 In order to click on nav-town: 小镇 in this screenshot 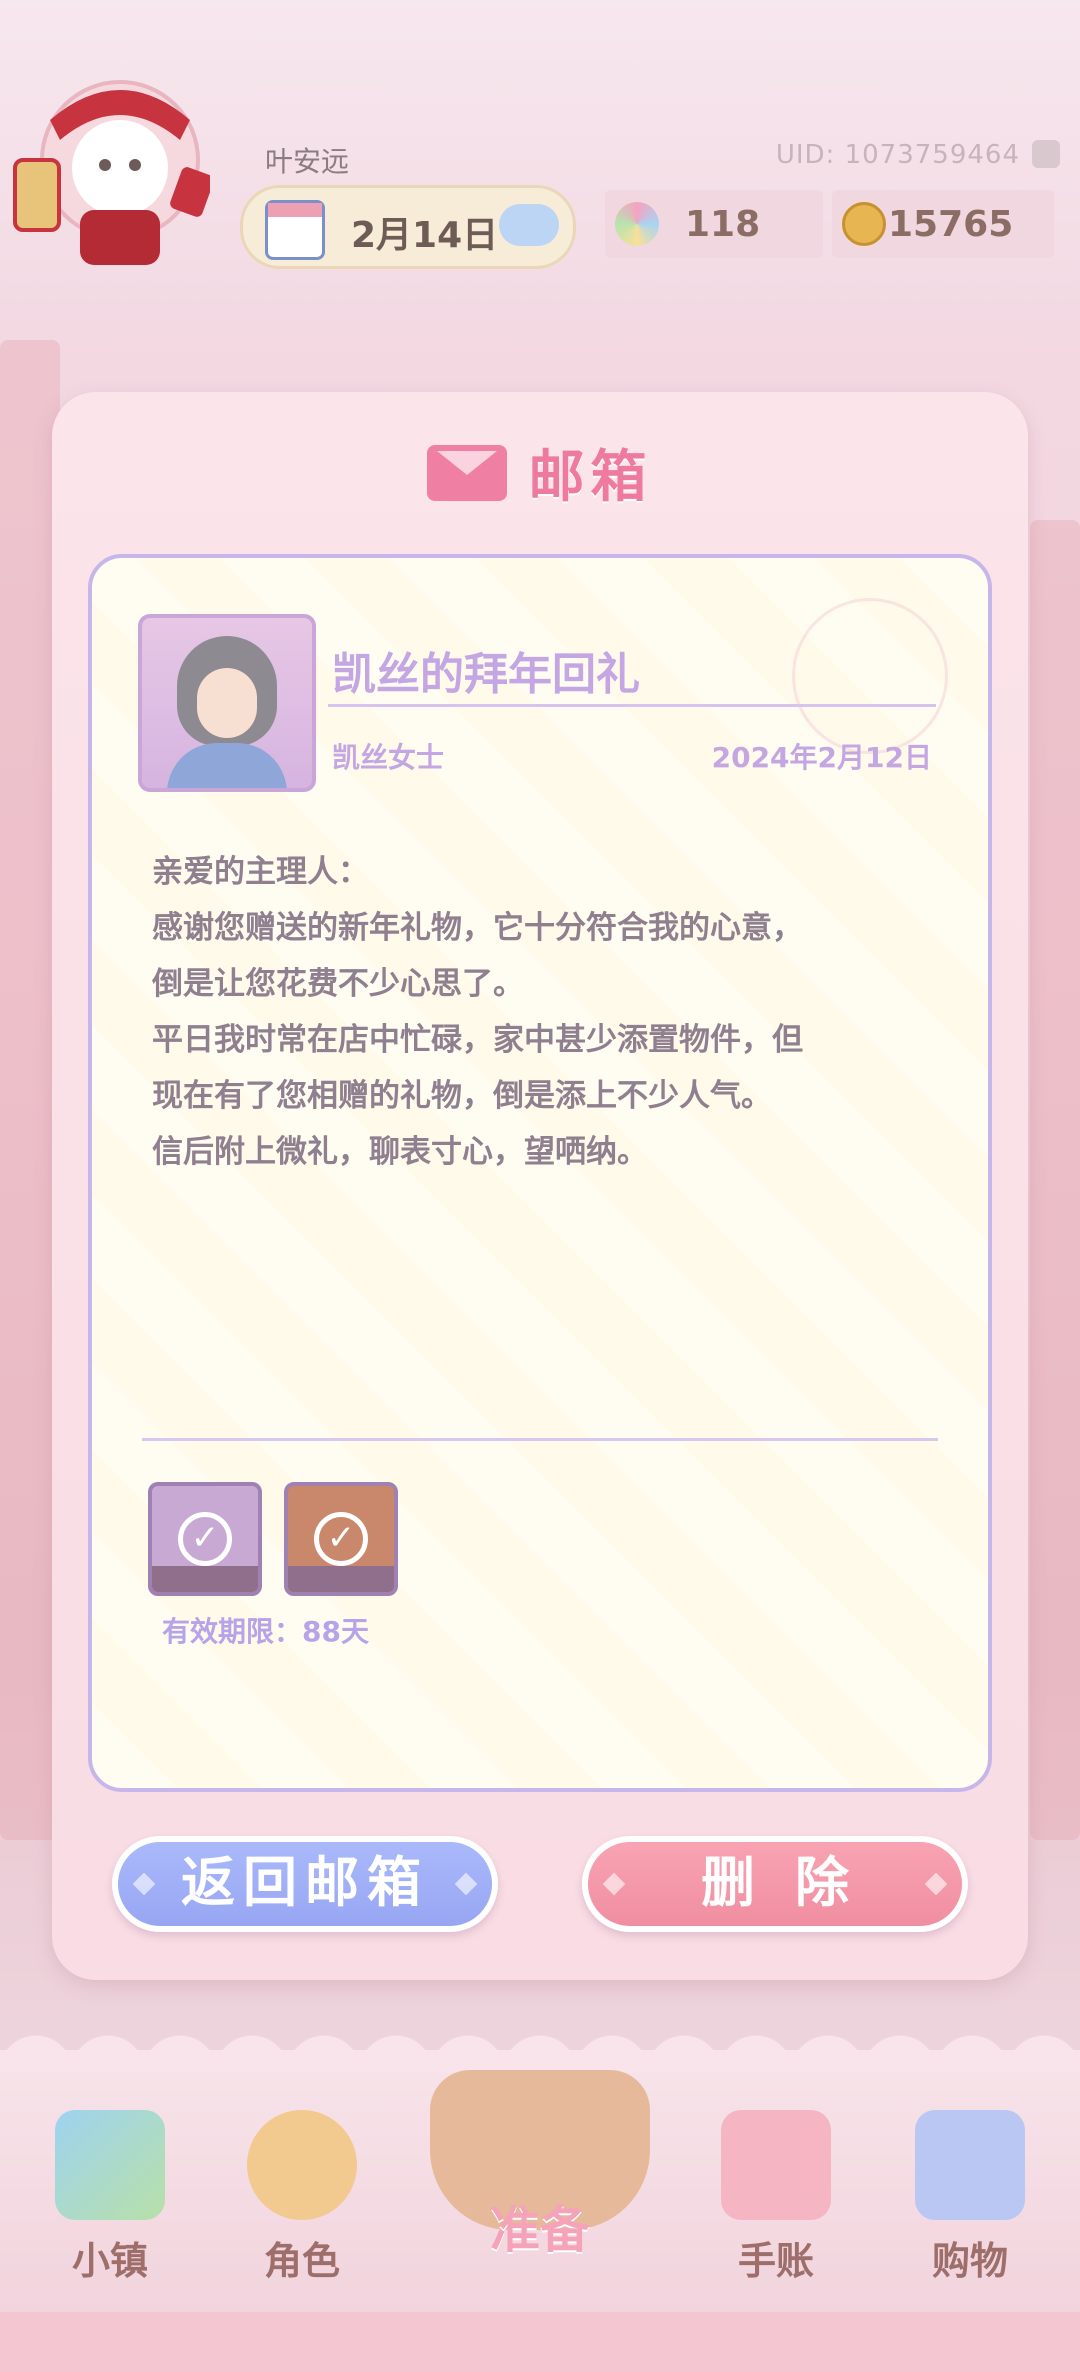, I will do `click(110, 2197)`.